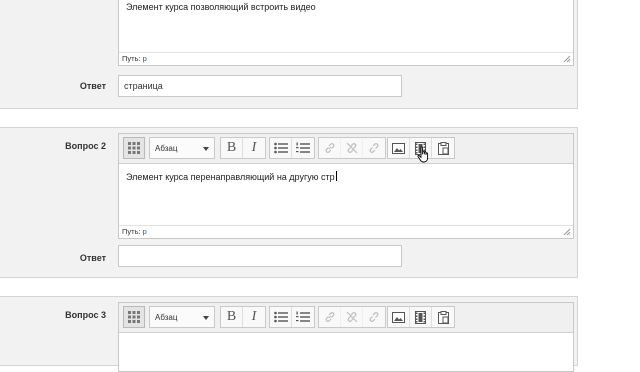 The height and width of the screenshot is (372, 640). I want to click on question-1-answer-label: Ответ, so click(92, 86).